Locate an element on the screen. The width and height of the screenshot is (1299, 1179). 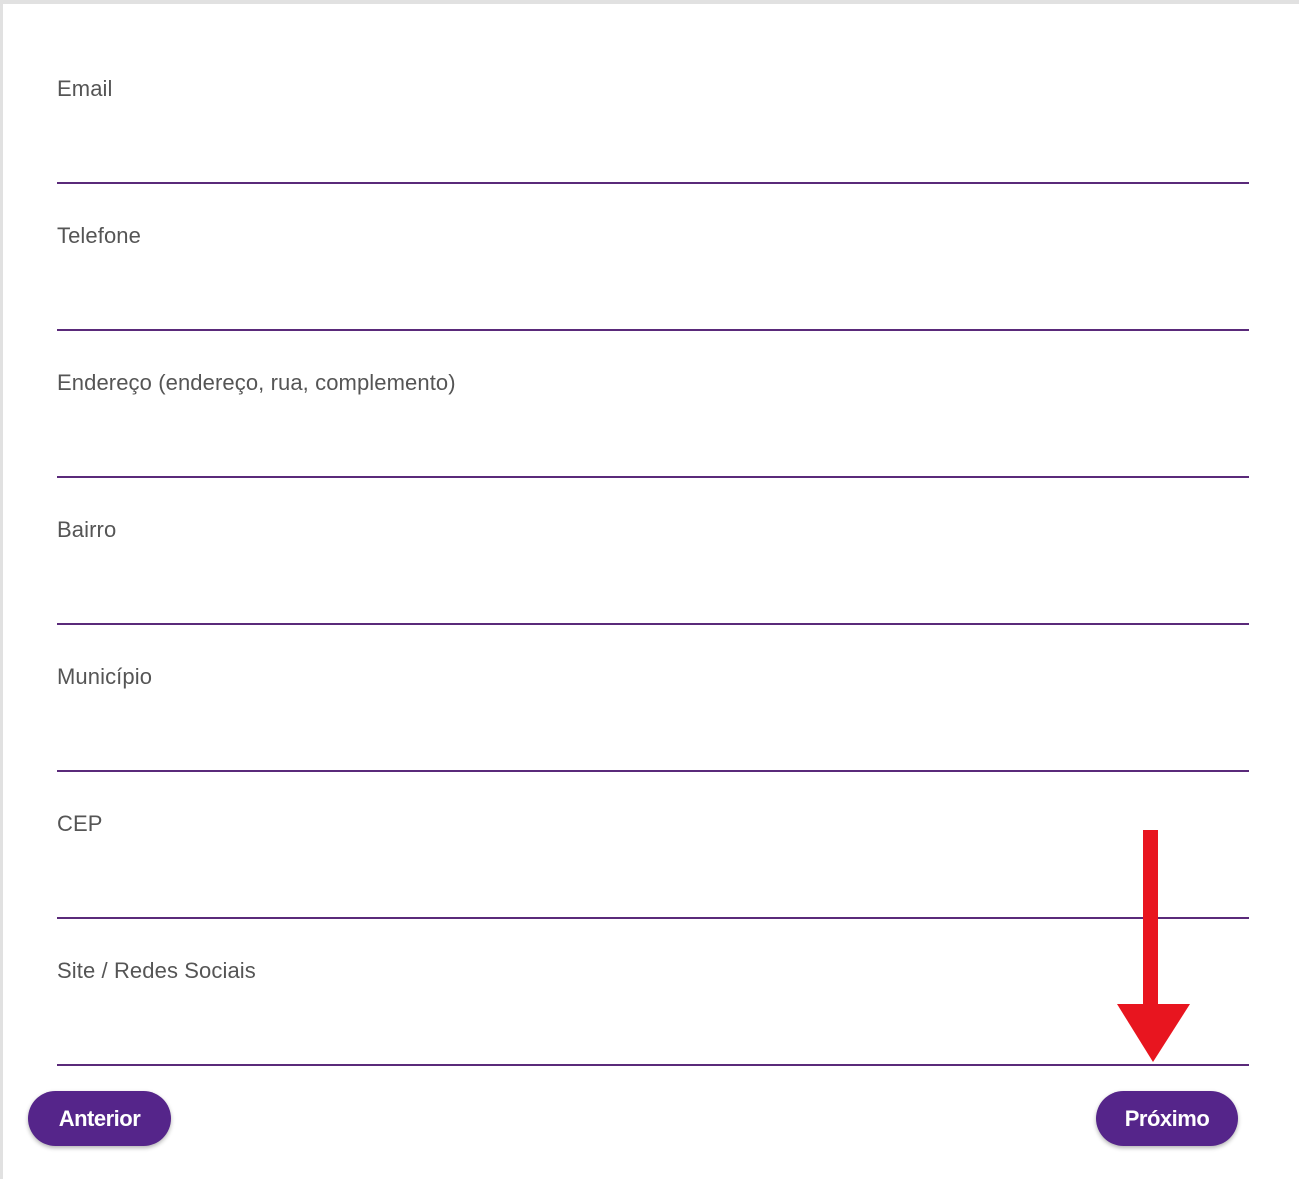
postal-code-field is located at coordinates (653, 885).